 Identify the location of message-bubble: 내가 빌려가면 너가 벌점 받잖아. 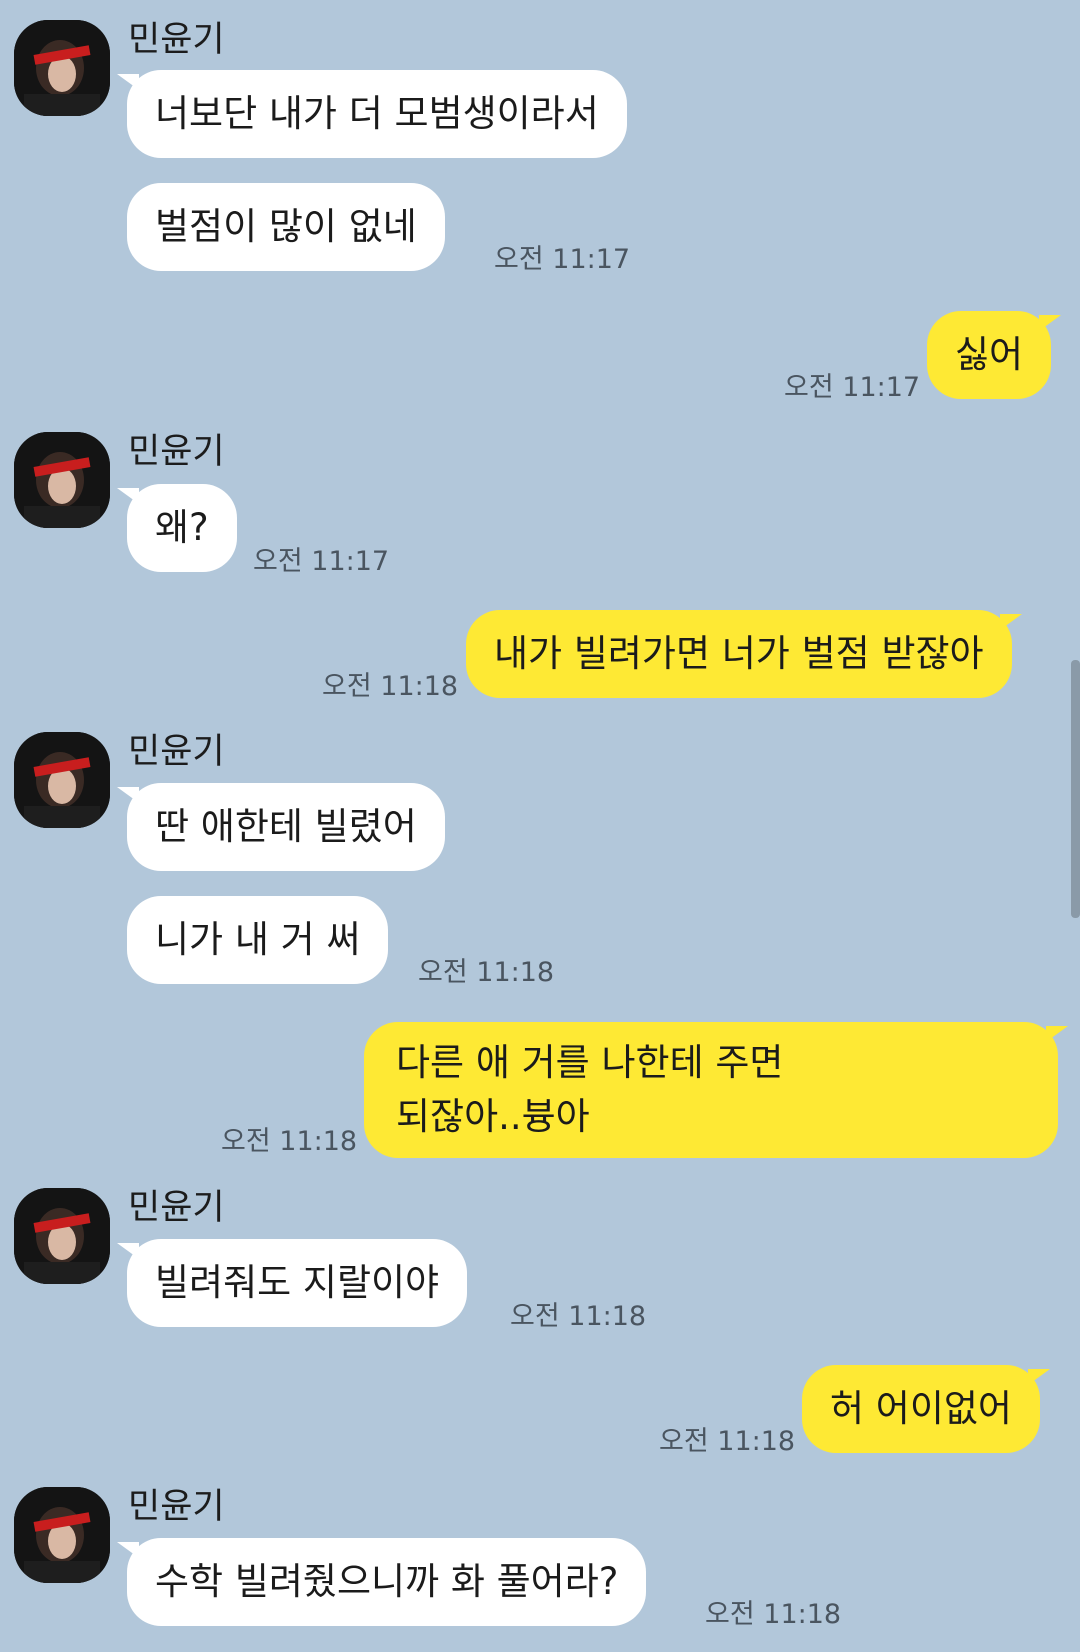
(744, 654).